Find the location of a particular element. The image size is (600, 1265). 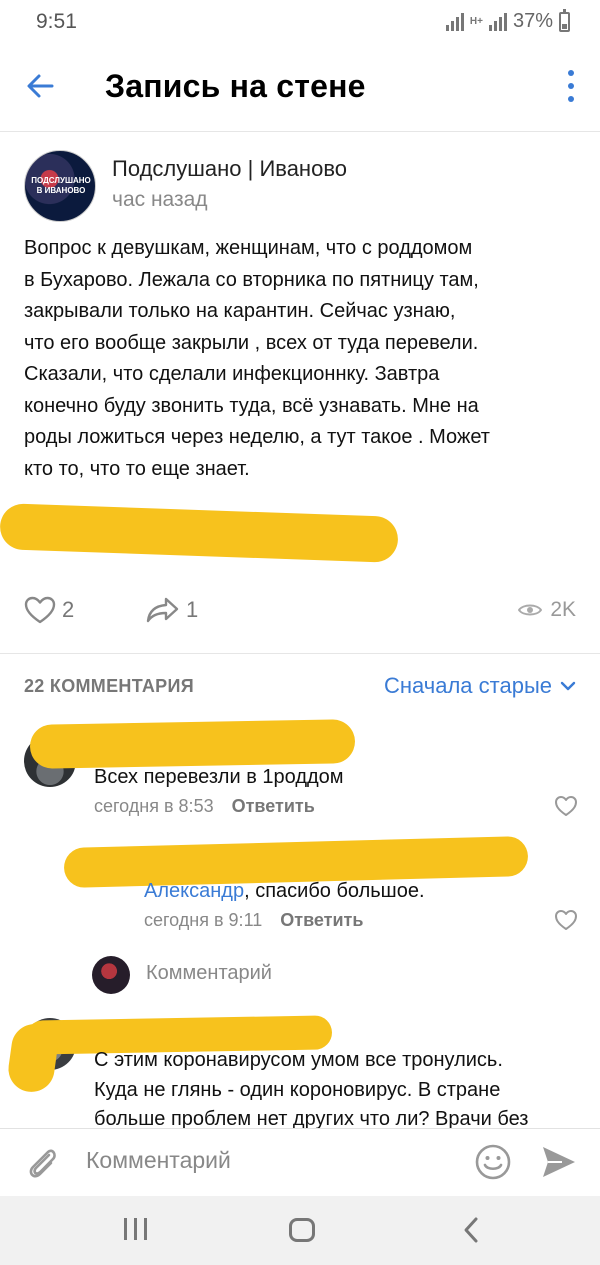

comment-text-line: С этим коронавирусом умом все тронулись. is located at coordinates (298, 1060).